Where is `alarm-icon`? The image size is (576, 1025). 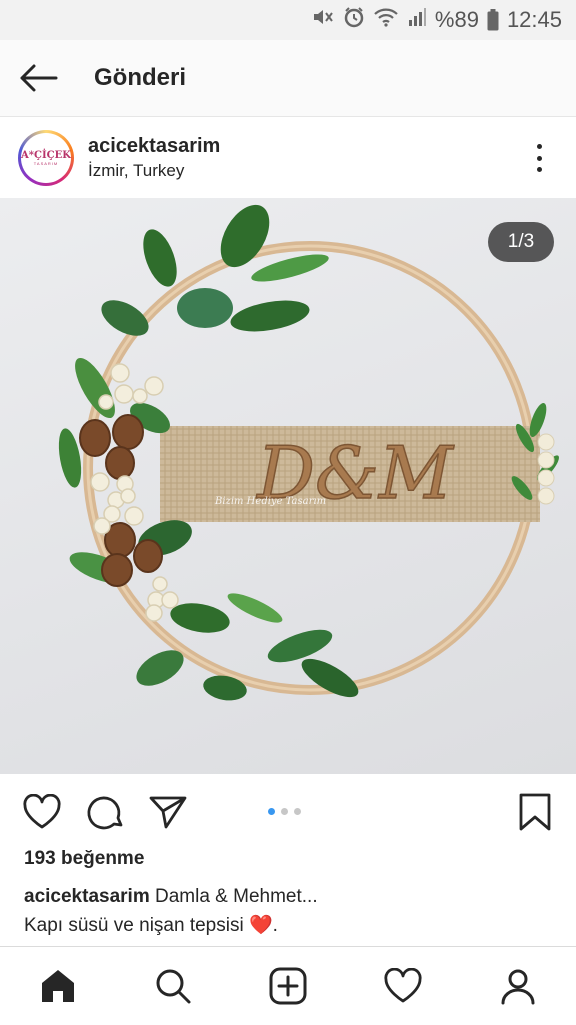
alarm-icon is located at coordinates (354, 20).